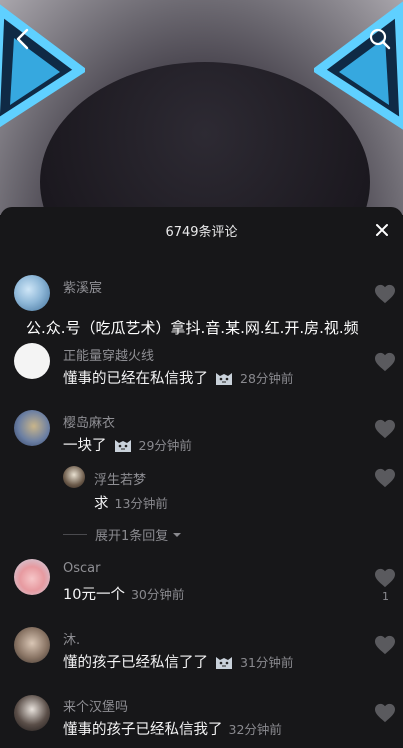  Describe the element at coordinates (120, 478) in the screenshot. I see `comment-username: 浮生若梦` at that location.